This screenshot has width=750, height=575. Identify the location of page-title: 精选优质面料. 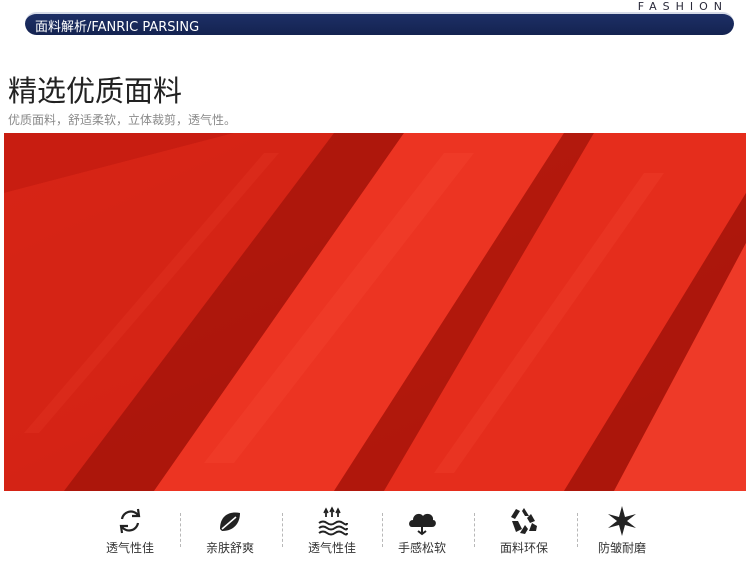
(95, 91).